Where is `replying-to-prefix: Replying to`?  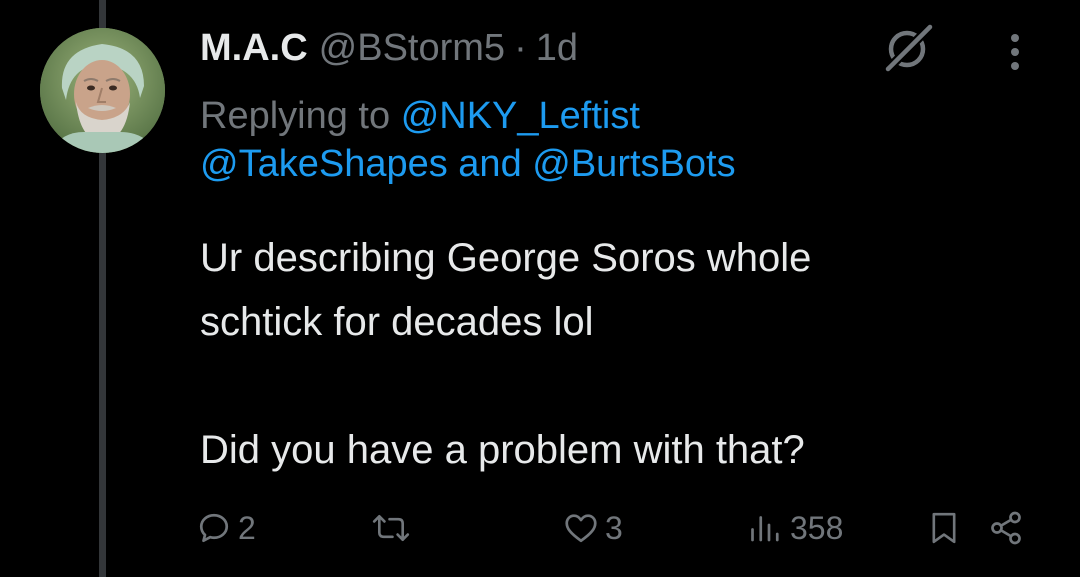
replying-to-prefix: Replying to is located at coordinates (295, 116).